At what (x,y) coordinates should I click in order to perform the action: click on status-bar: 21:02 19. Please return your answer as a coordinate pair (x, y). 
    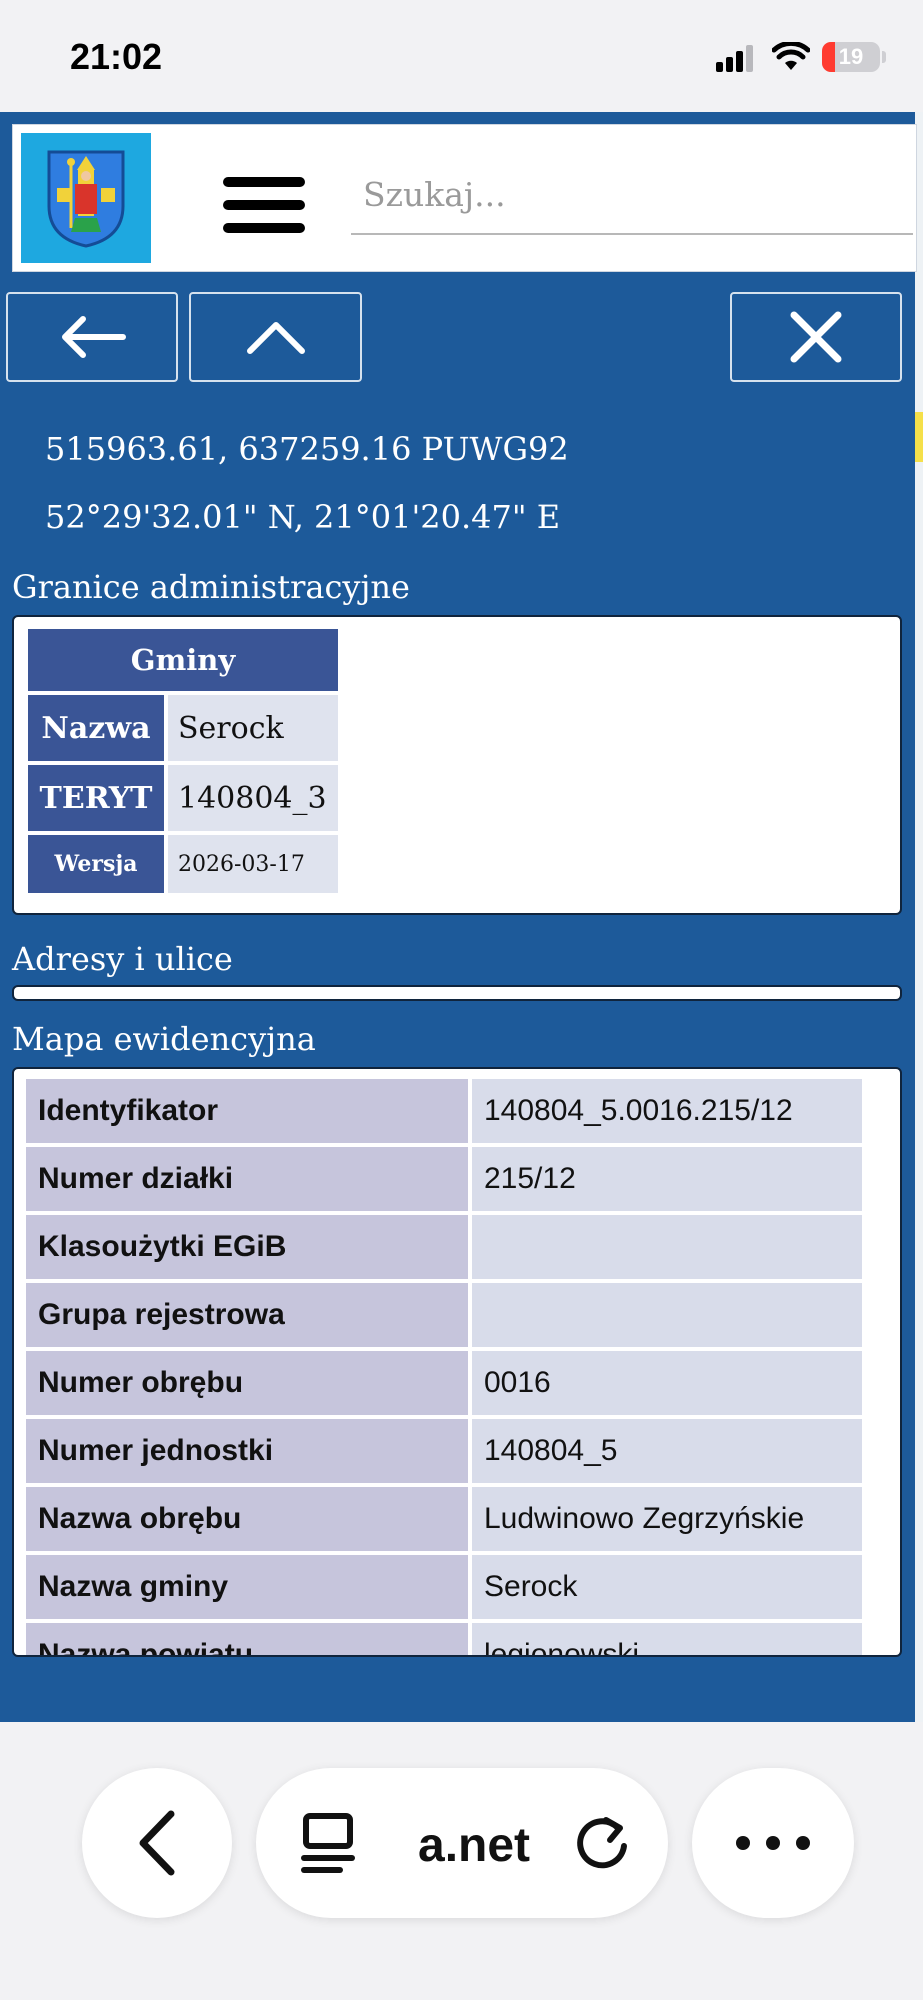
    Looking at the image, I should click on (461, 56).